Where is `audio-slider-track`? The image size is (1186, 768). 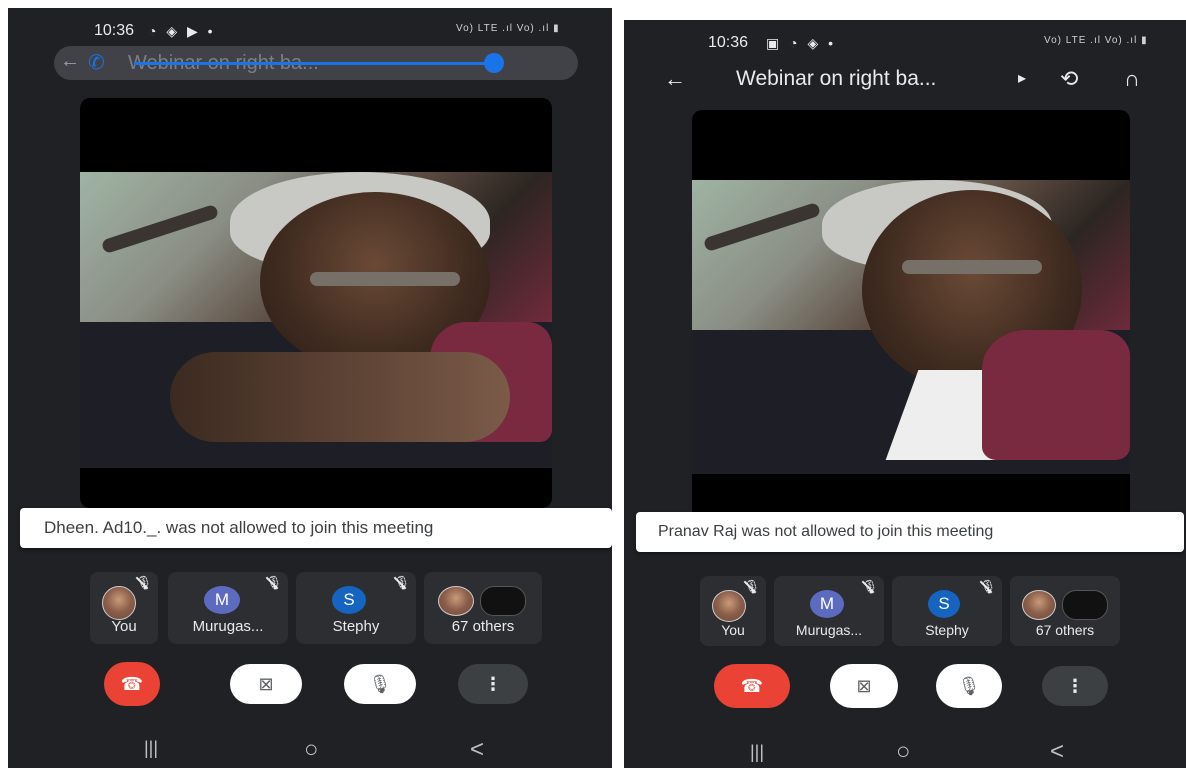 audio-slider-track is located at coordinates (314, 63).